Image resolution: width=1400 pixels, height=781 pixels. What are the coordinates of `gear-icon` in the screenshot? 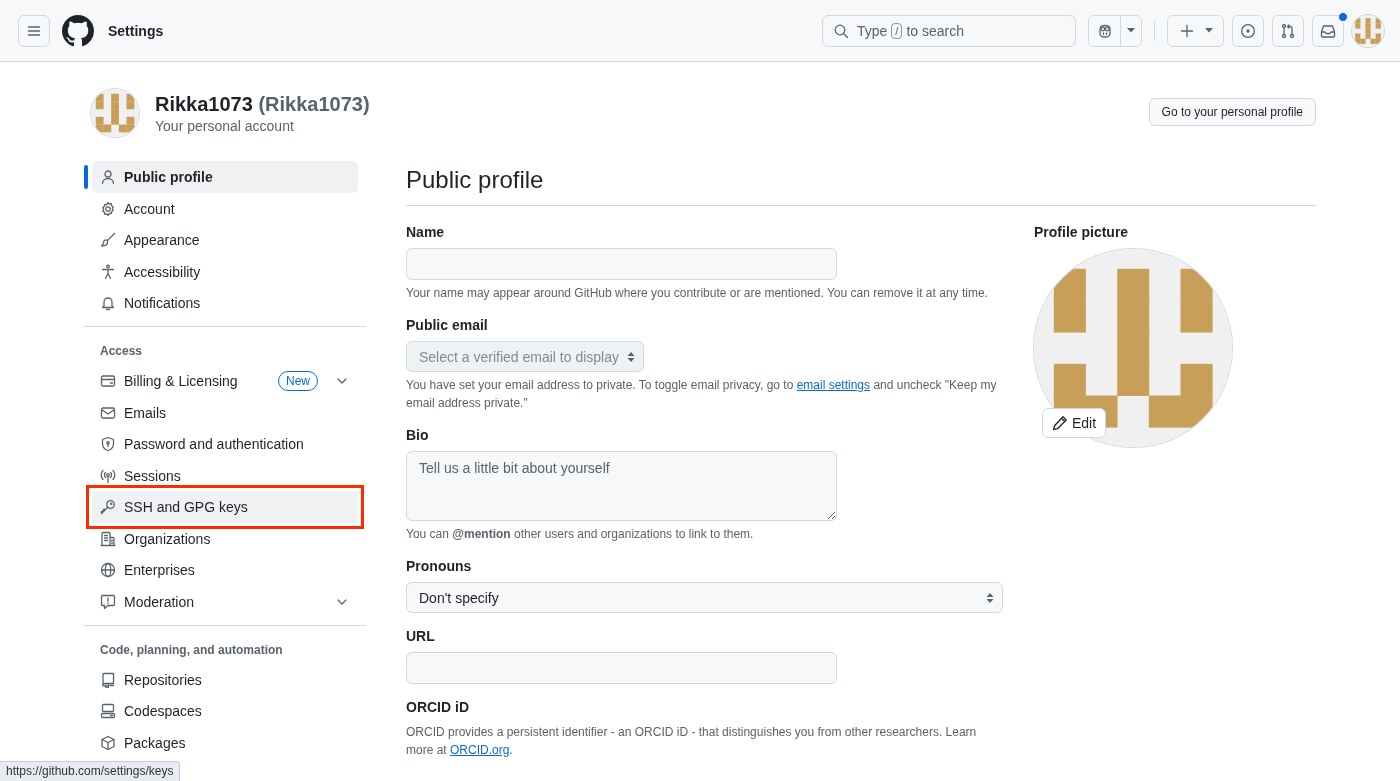 It's located at (108, 208).